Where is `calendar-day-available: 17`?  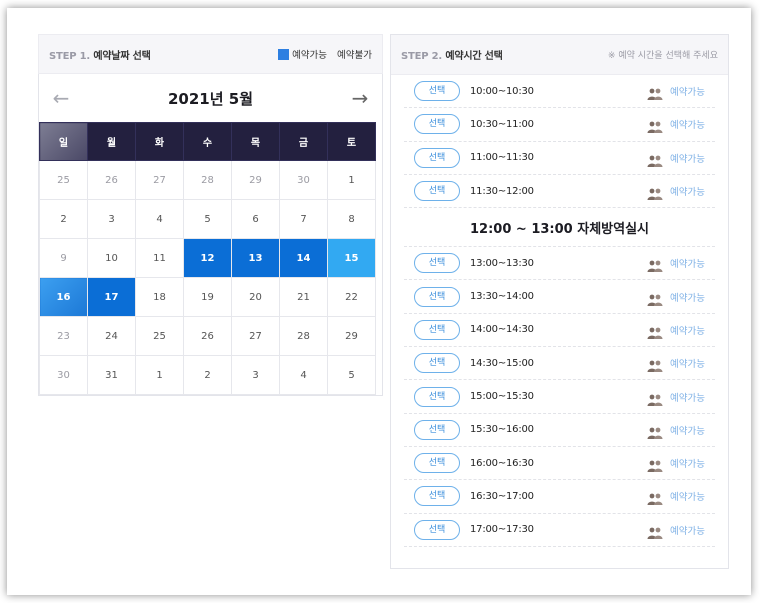
calendar-day-available: 17 is located at coordinates (111, 297).